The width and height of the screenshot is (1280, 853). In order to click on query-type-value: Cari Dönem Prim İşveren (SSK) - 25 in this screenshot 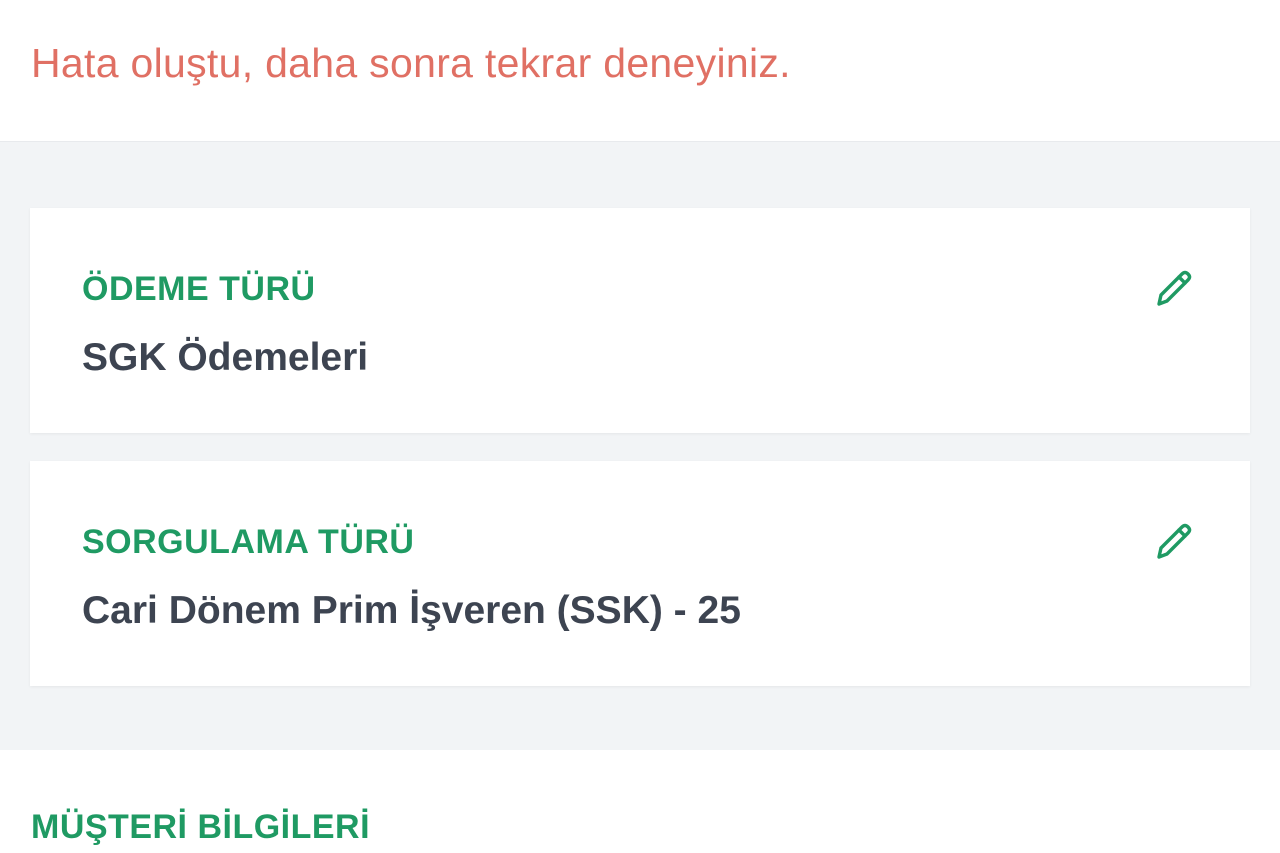, I will do `click(411, 610)`.